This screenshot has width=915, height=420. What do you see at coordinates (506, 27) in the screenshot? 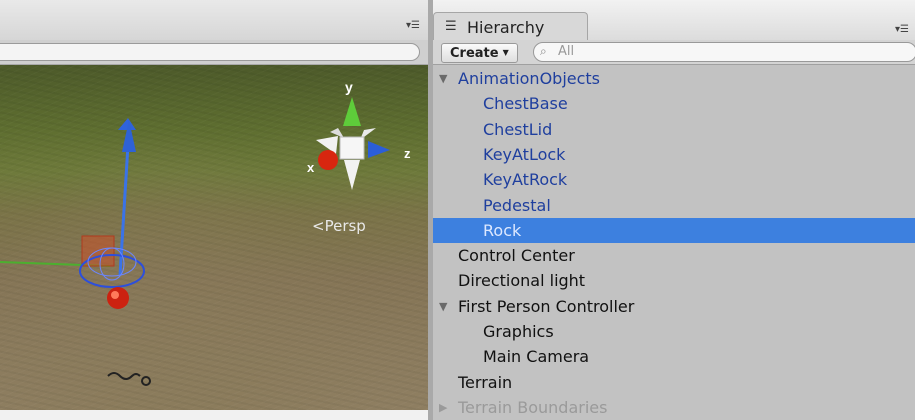
I see `tab-hierarchy-label: Hierarchy` at bounding box center [506, 27].